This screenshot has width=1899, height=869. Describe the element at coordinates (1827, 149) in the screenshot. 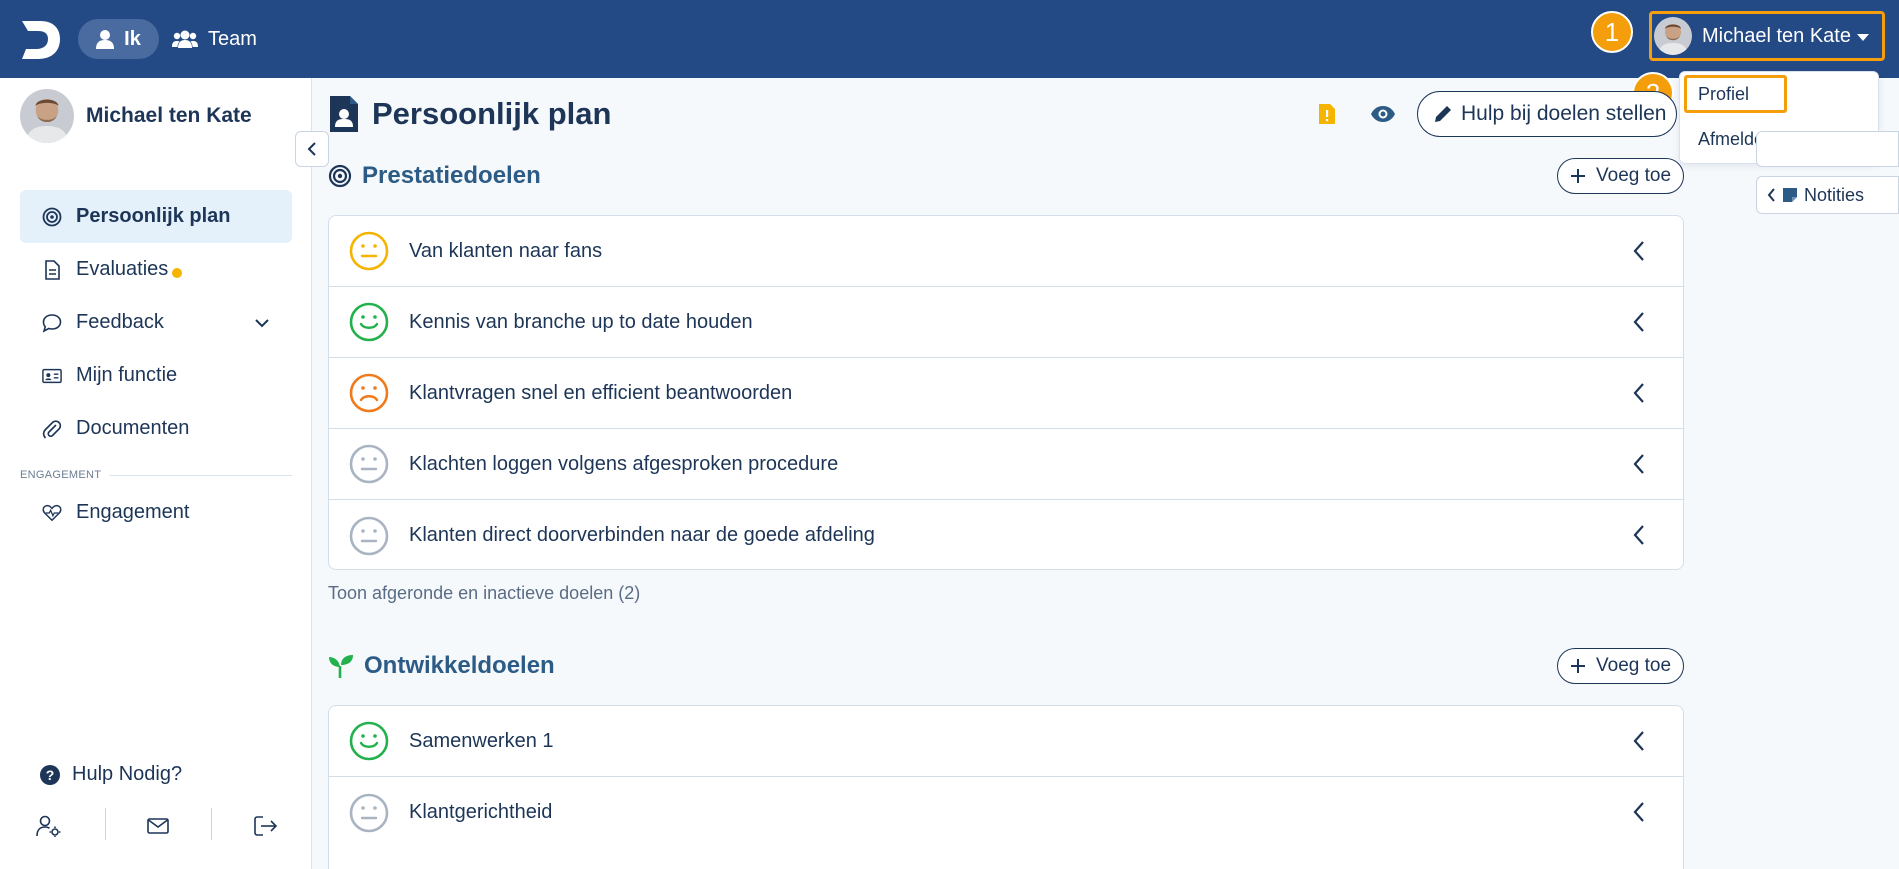

I see `side-panel-tab` at that location.